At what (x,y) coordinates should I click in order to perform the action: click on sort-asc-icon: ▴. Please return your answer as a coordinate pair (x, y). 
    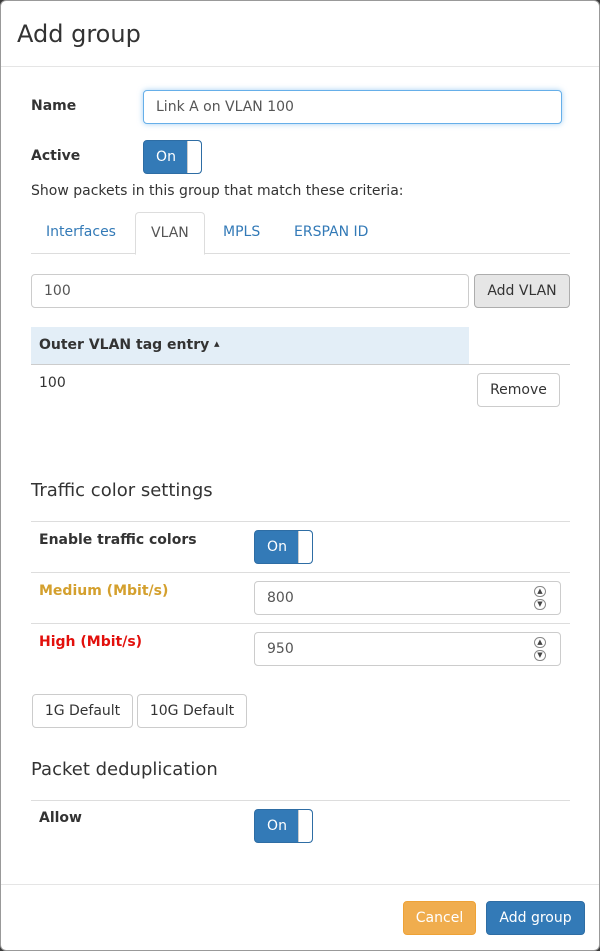
    Looking at the image, I should click on (217, 343).